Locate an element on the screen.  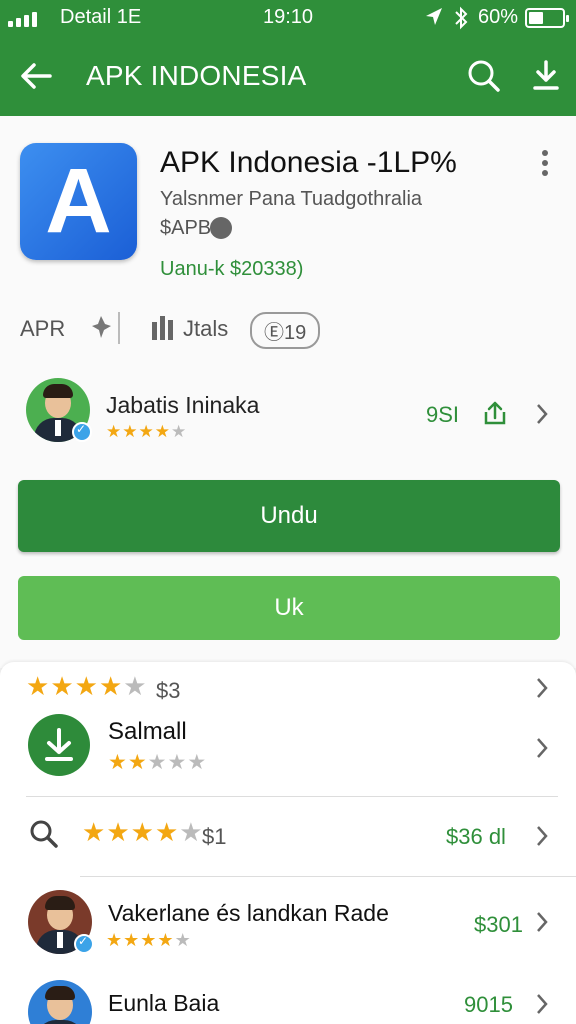
search-row-value: $36 dl is located at coordinates (476, 836).